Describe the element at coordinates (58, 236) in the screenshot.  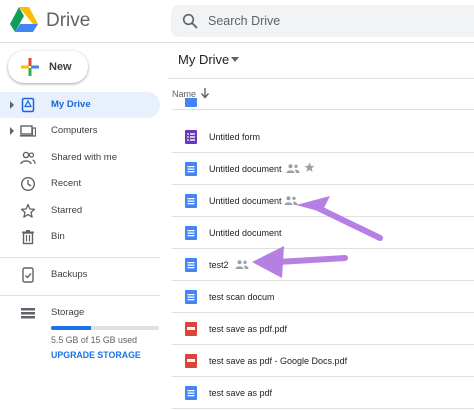
I see `sidebar-item-label: Bin` at that location.